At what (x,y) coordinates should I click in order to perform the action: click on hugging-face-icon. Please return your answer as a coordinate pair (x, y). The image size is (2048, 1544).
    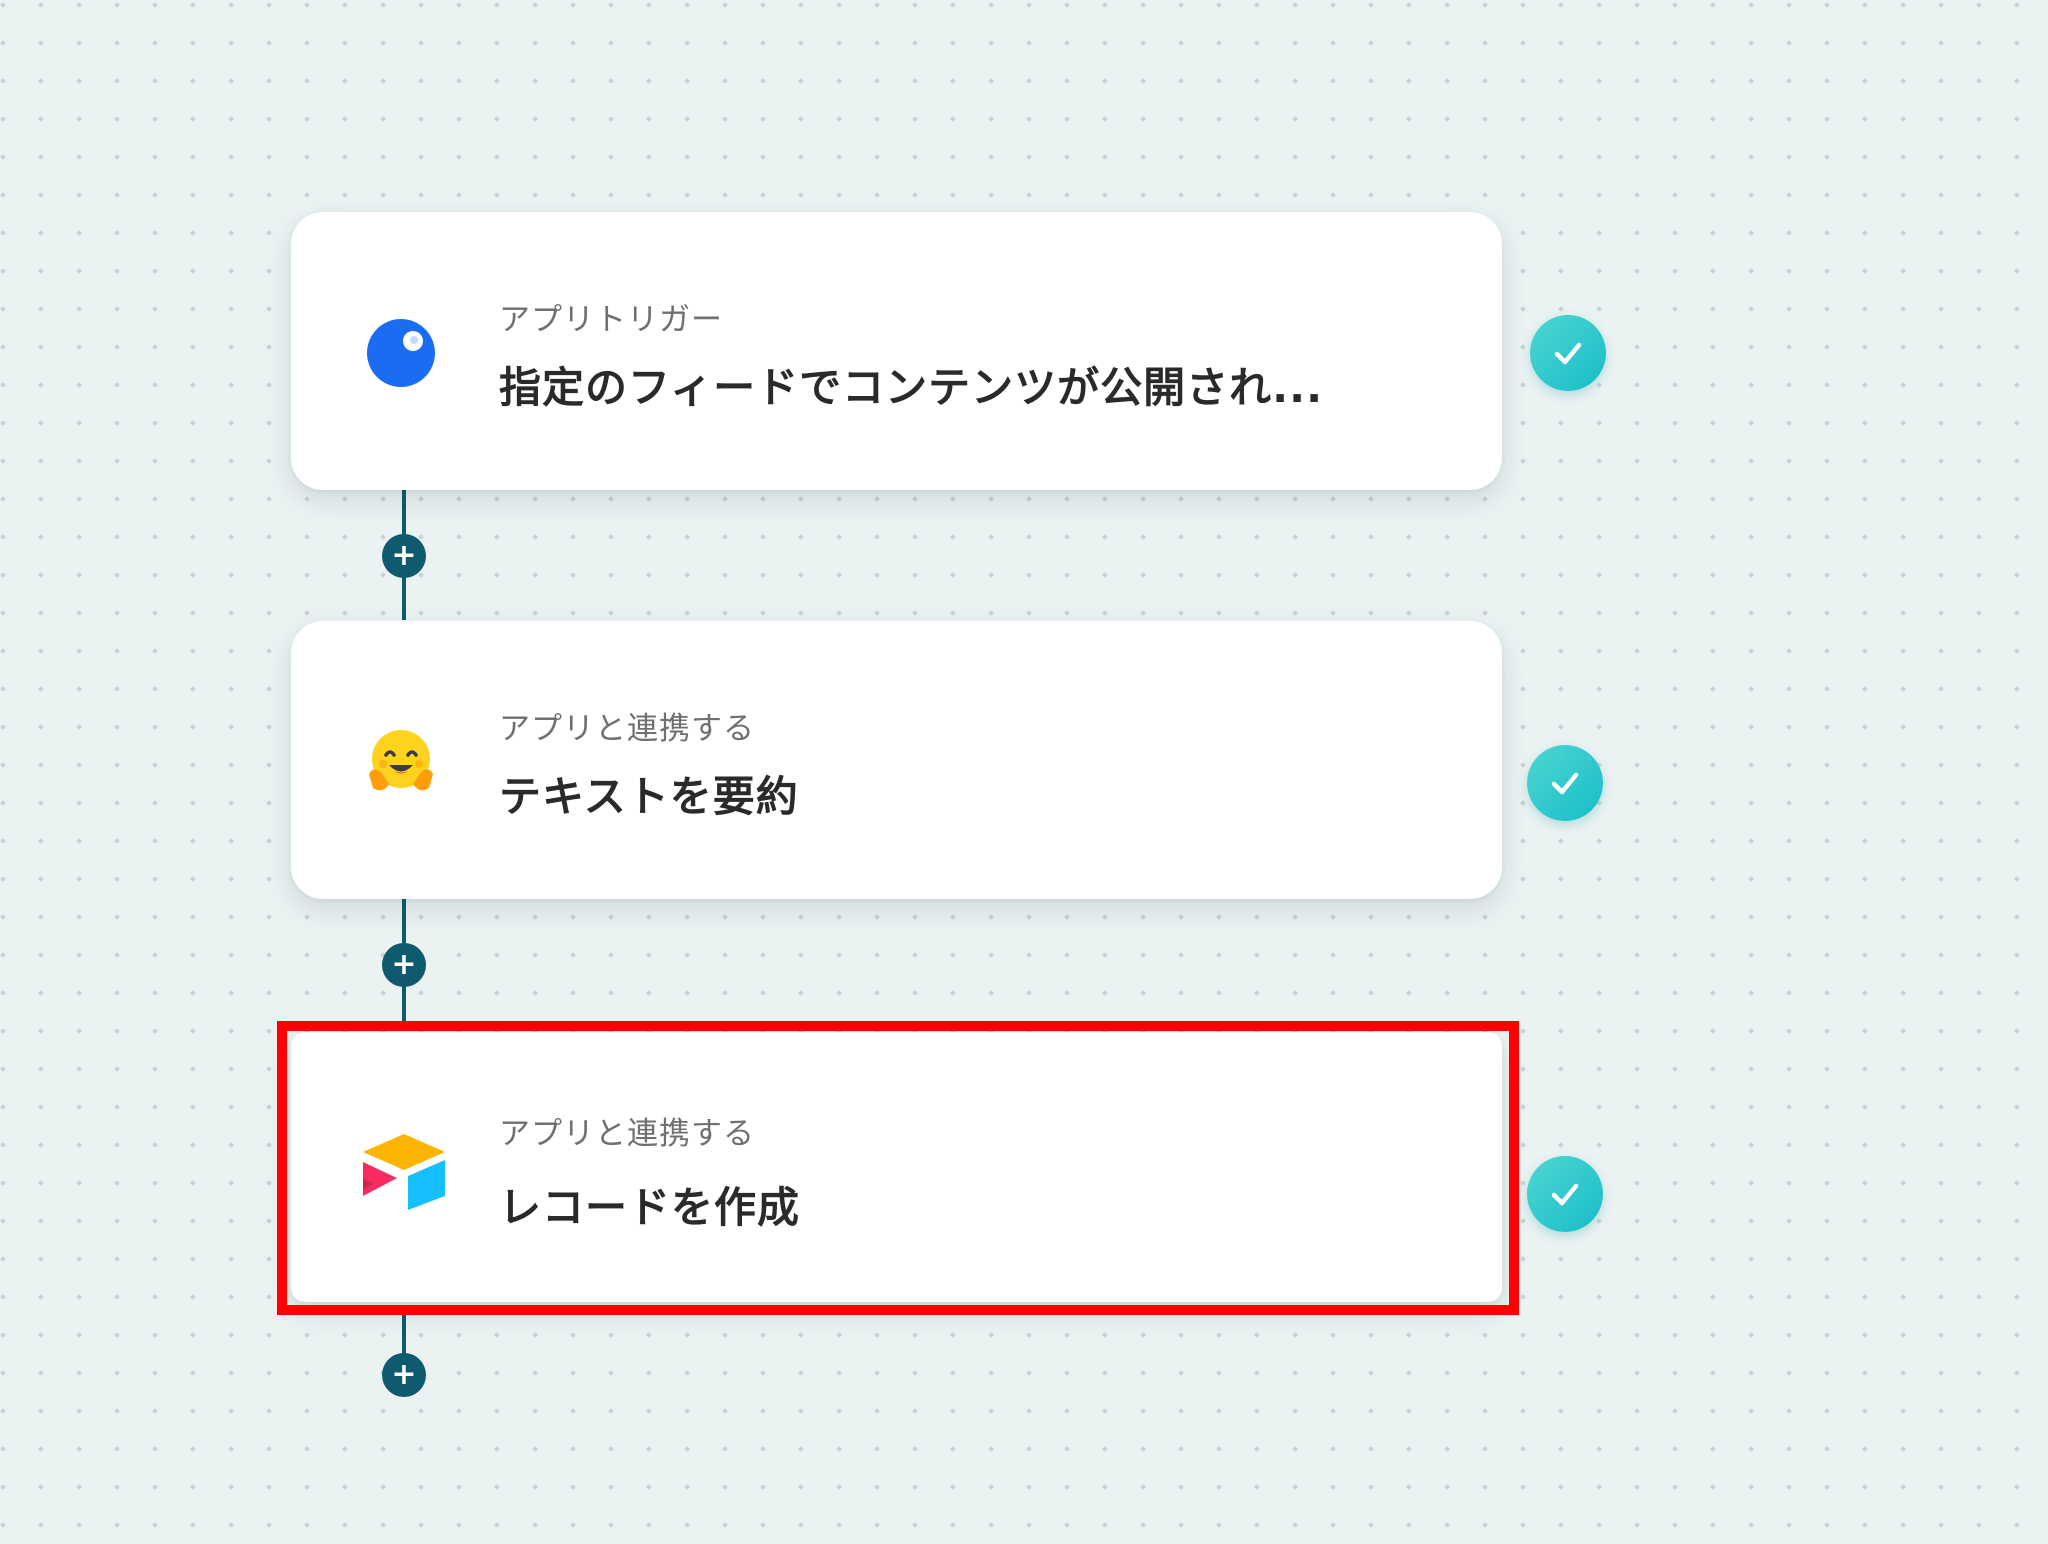
    Looking at the image, I should click on (401, 762).